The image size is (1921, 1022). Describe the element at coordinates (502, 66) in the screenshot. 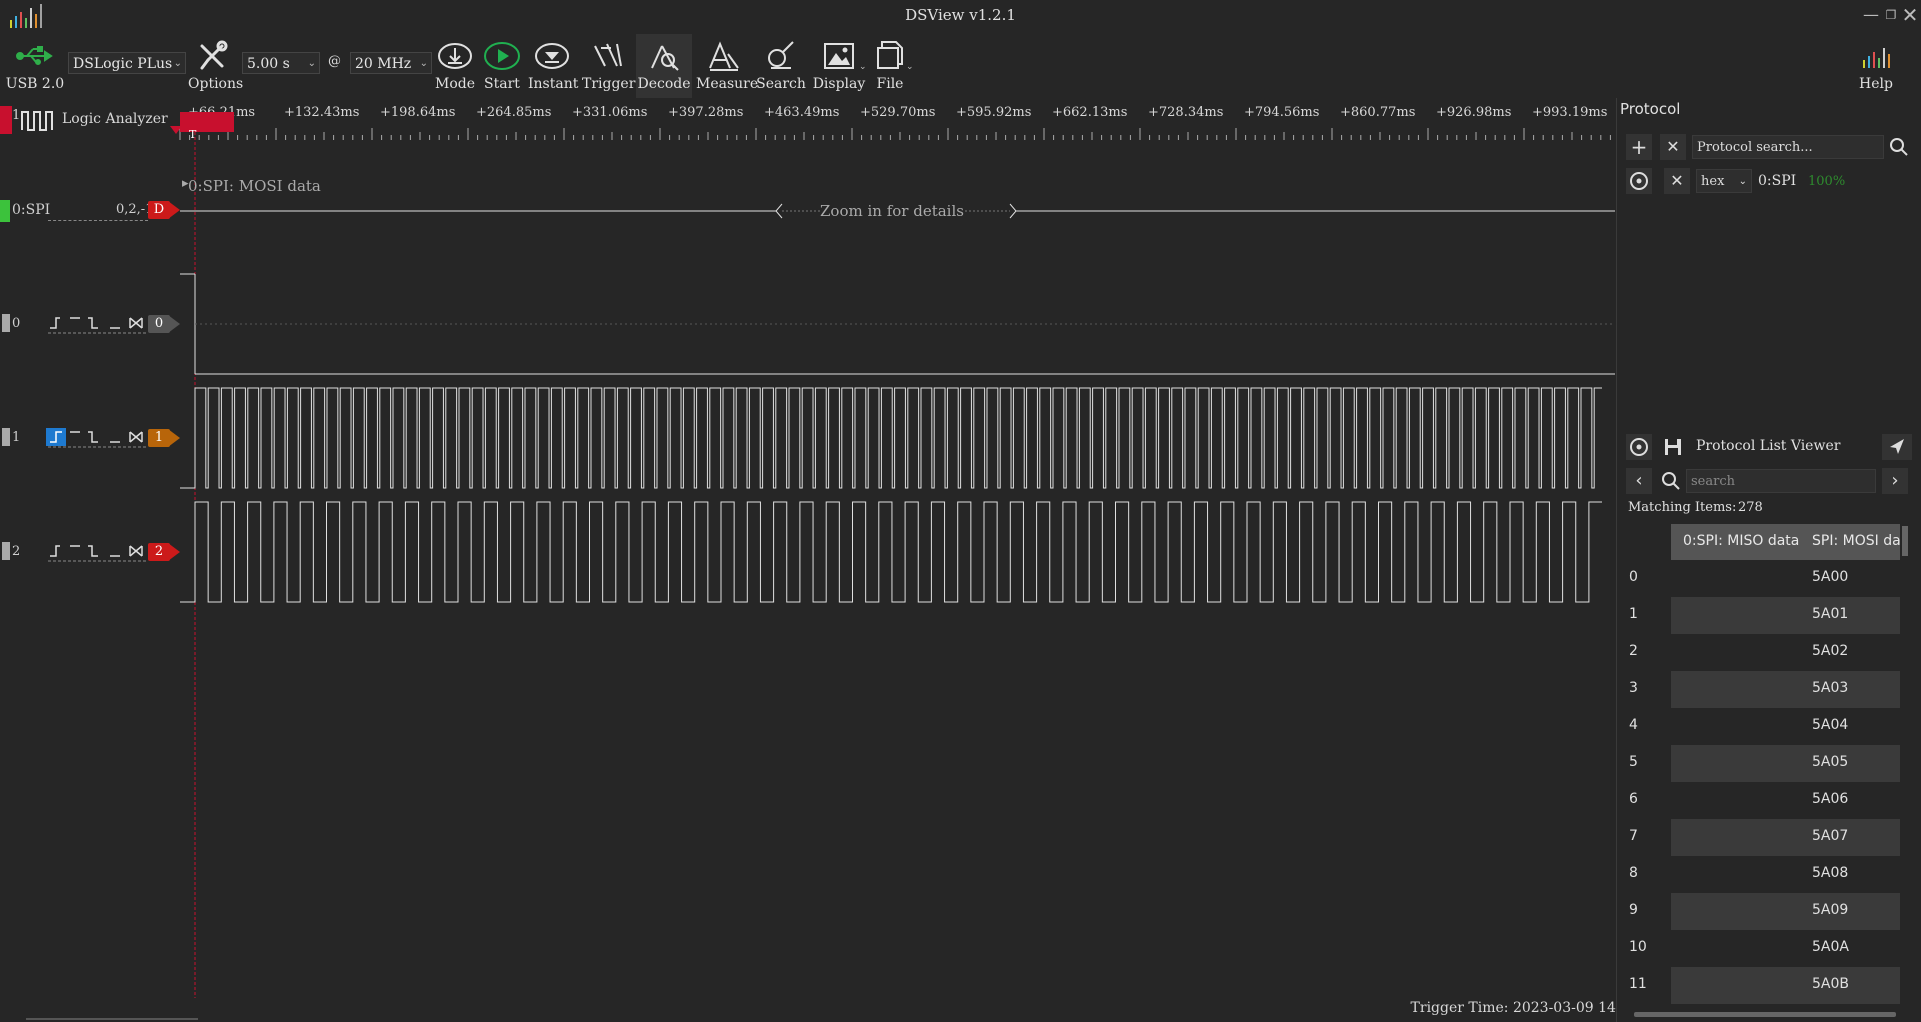

I see `start-button: Start` at that location.